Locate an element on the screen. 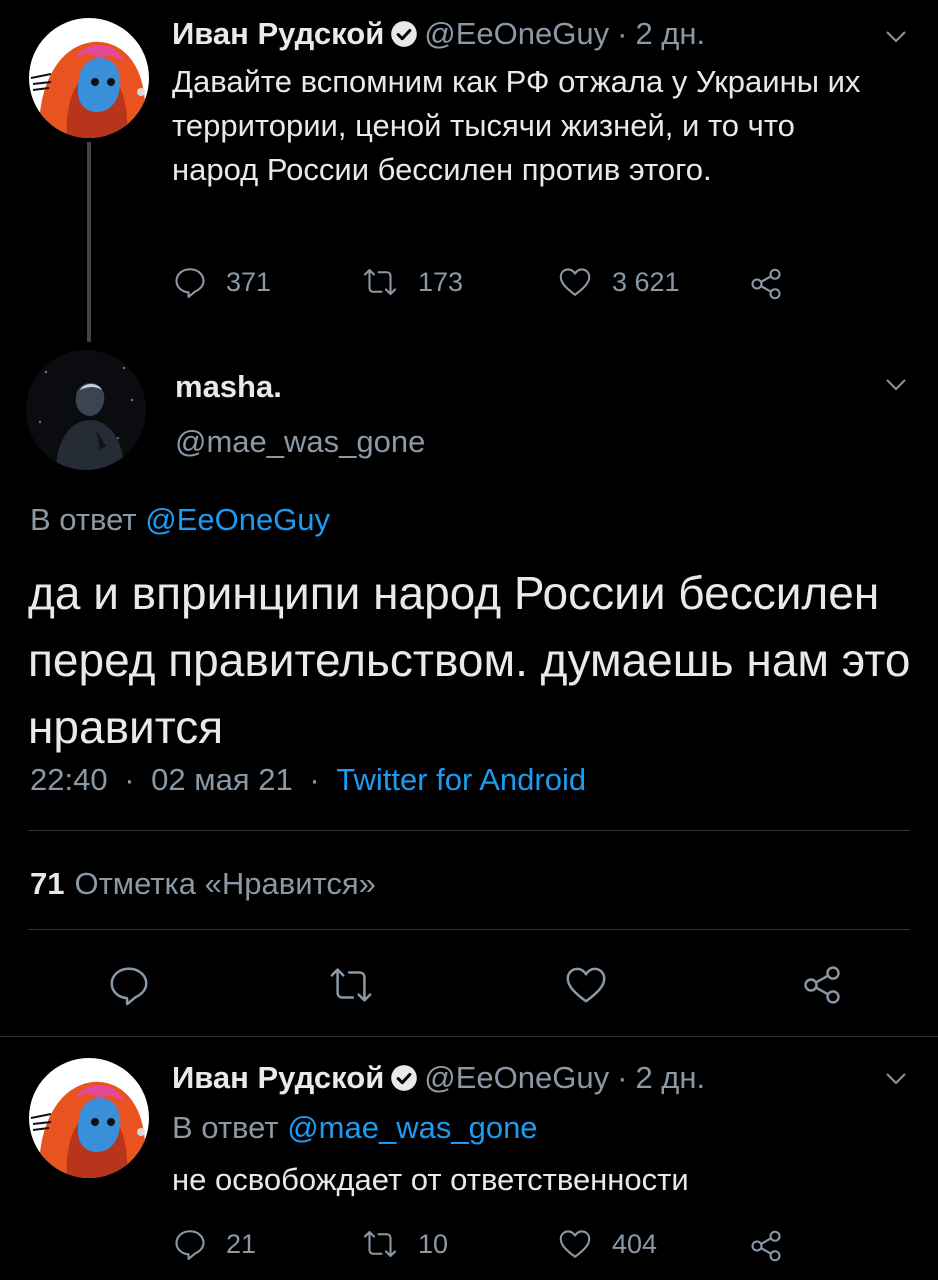  replying-to: В ответ @EeOneGuy is located at coordinates (180, 520).